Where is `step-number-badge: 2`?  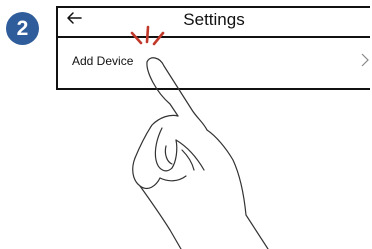 step-number-badge: 2 is located at coordinates (22, 28).